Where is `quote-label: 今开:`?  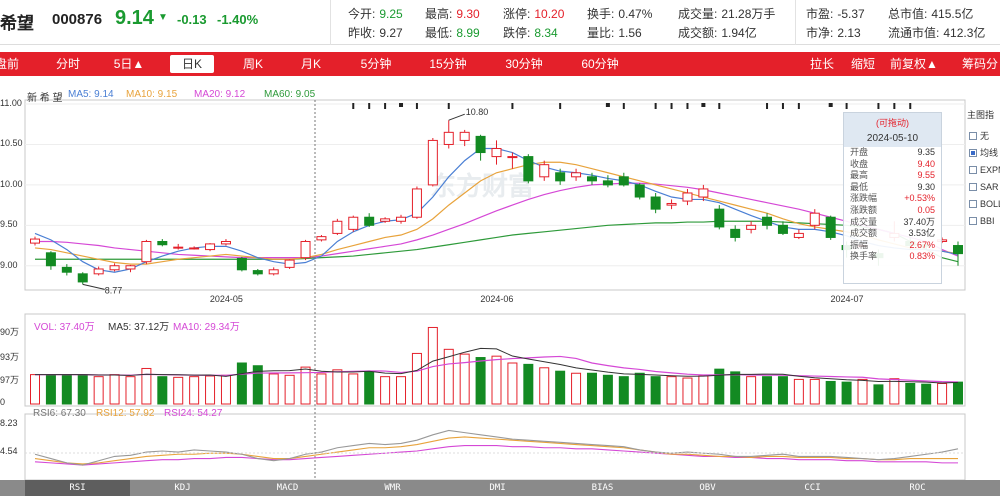 quote-label: 今开: is located at coordinates (362, 14).